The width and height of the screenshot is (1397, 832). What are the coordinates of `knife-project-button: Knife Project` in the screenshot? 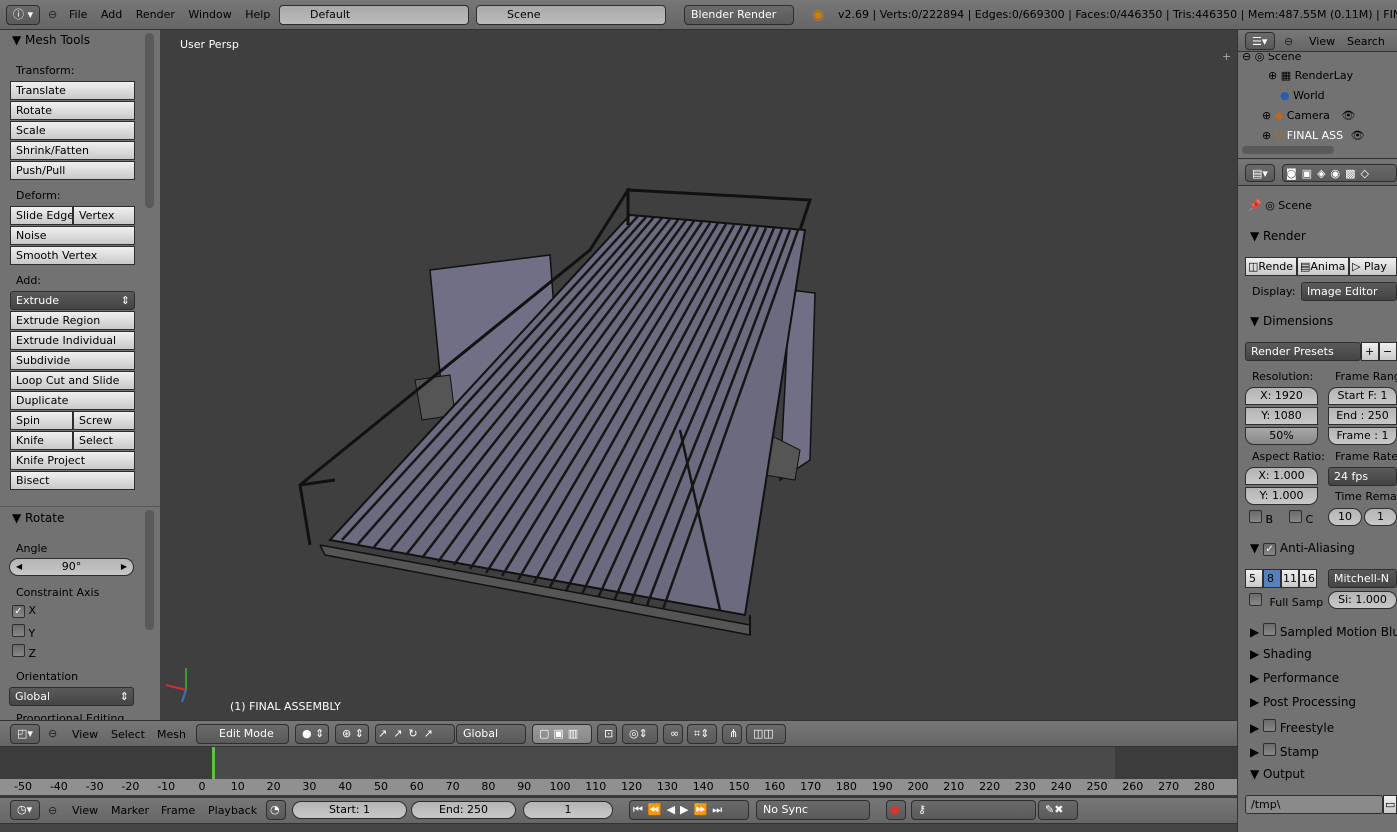 It's located at (72, 460).